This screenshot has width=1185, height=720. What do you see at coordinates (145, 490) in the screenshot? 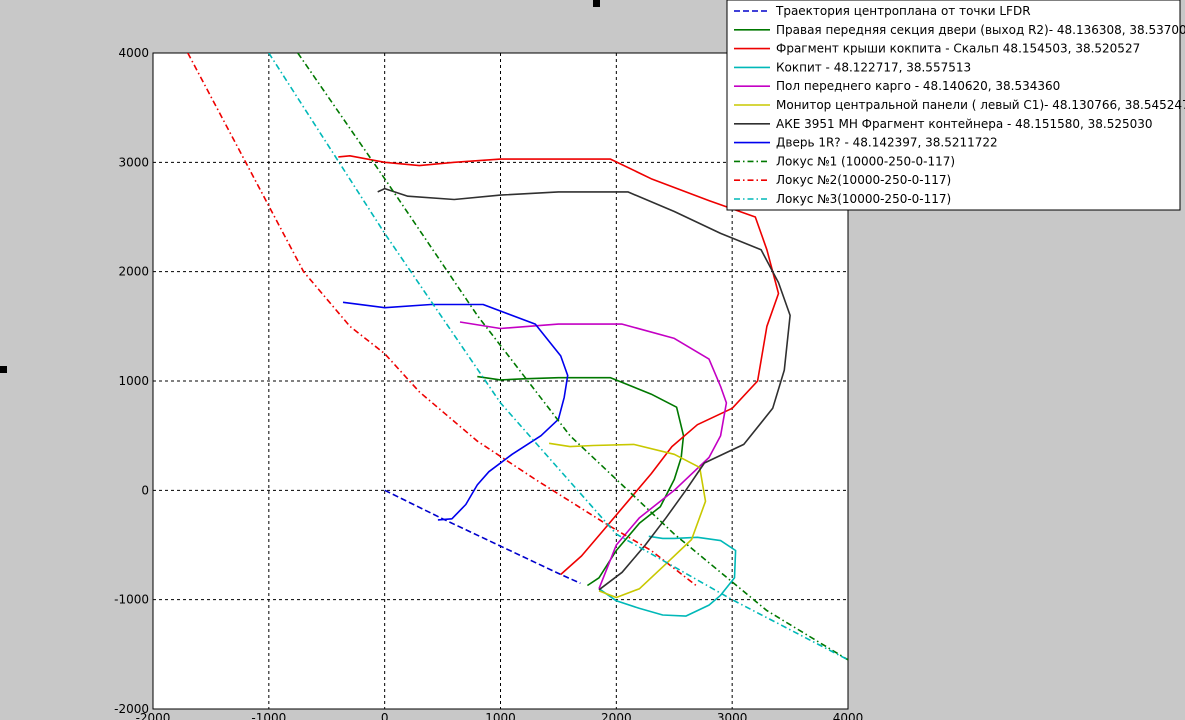
I see `y-tick-label: 0` at bounding box center [145, 490].